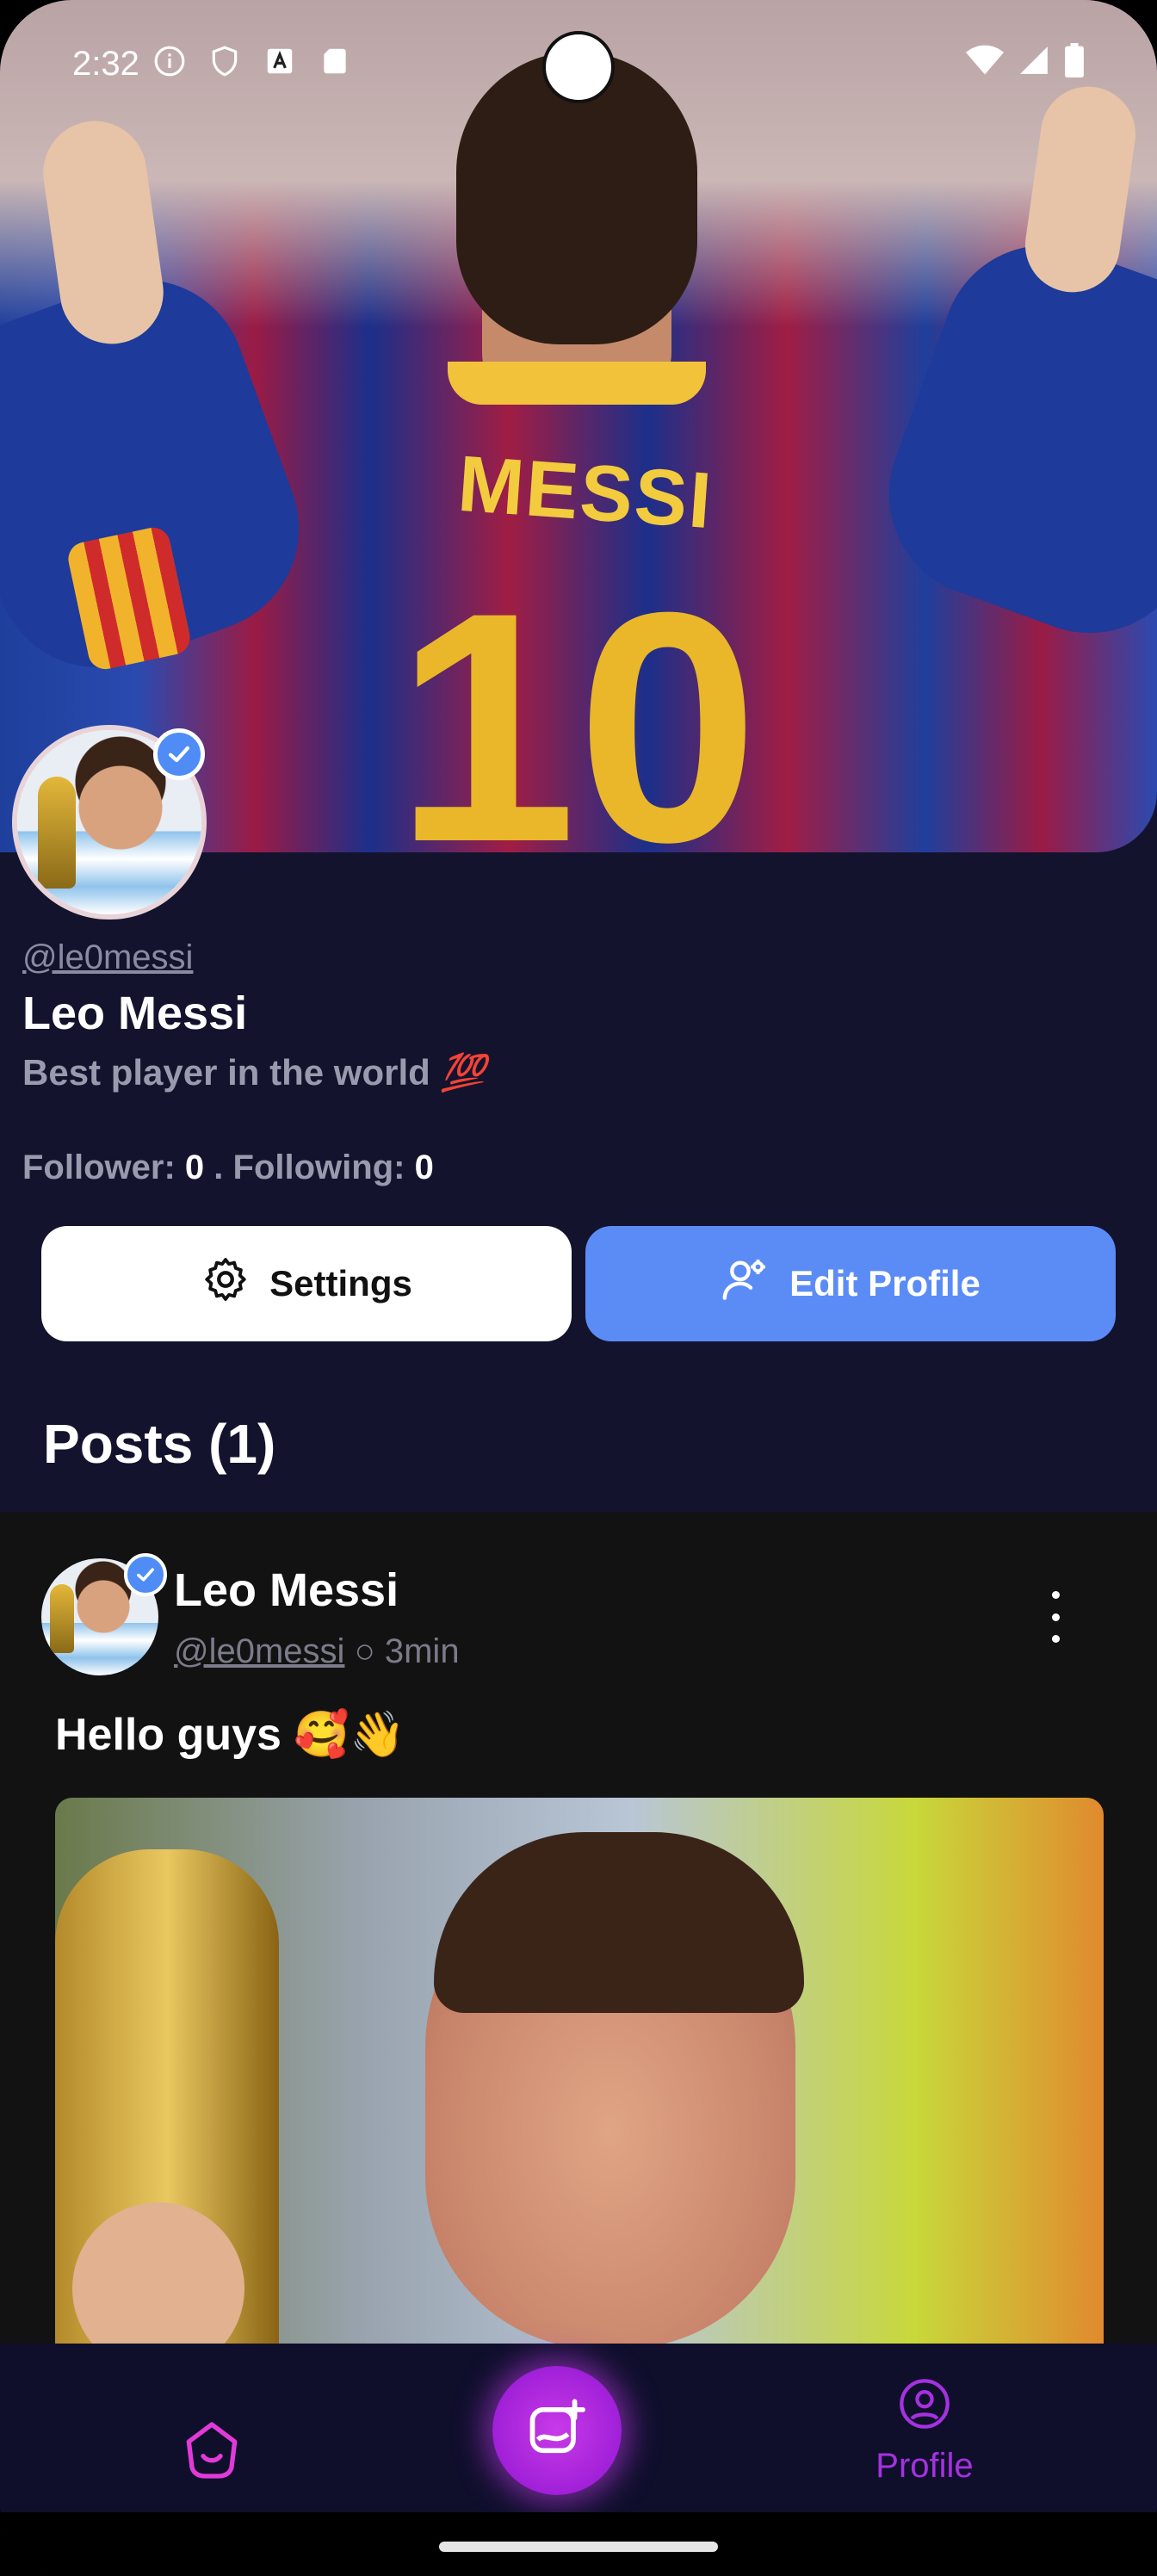  What do you see at coordinates (287, 1590) in the screenshot?
I see `post-author-name: Leo Messi` at bounding box center [287, 1590].